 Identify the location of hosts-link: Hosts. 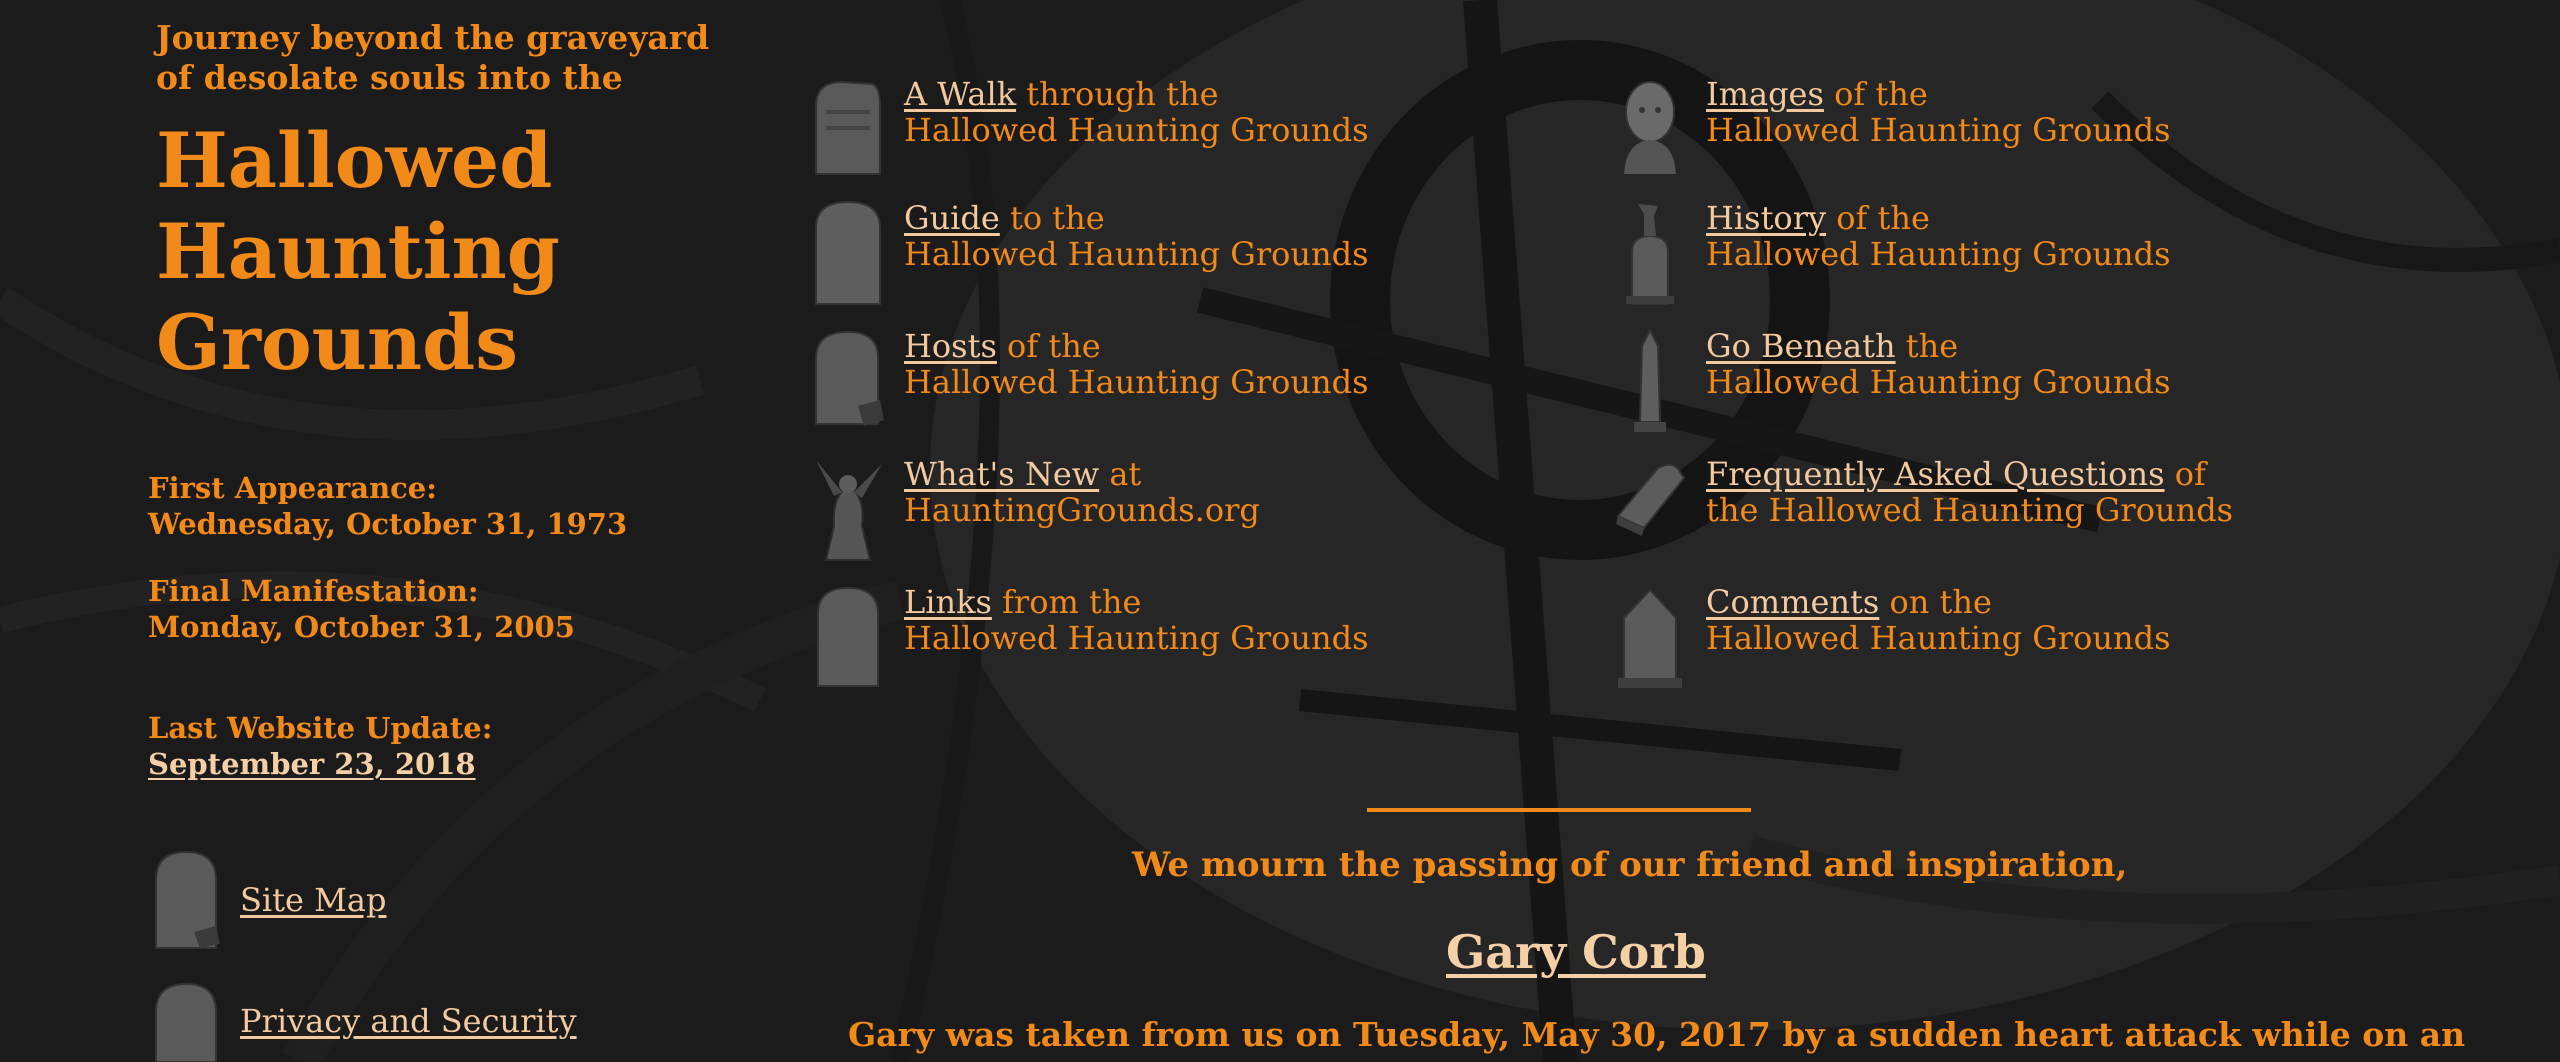
(950, 346).